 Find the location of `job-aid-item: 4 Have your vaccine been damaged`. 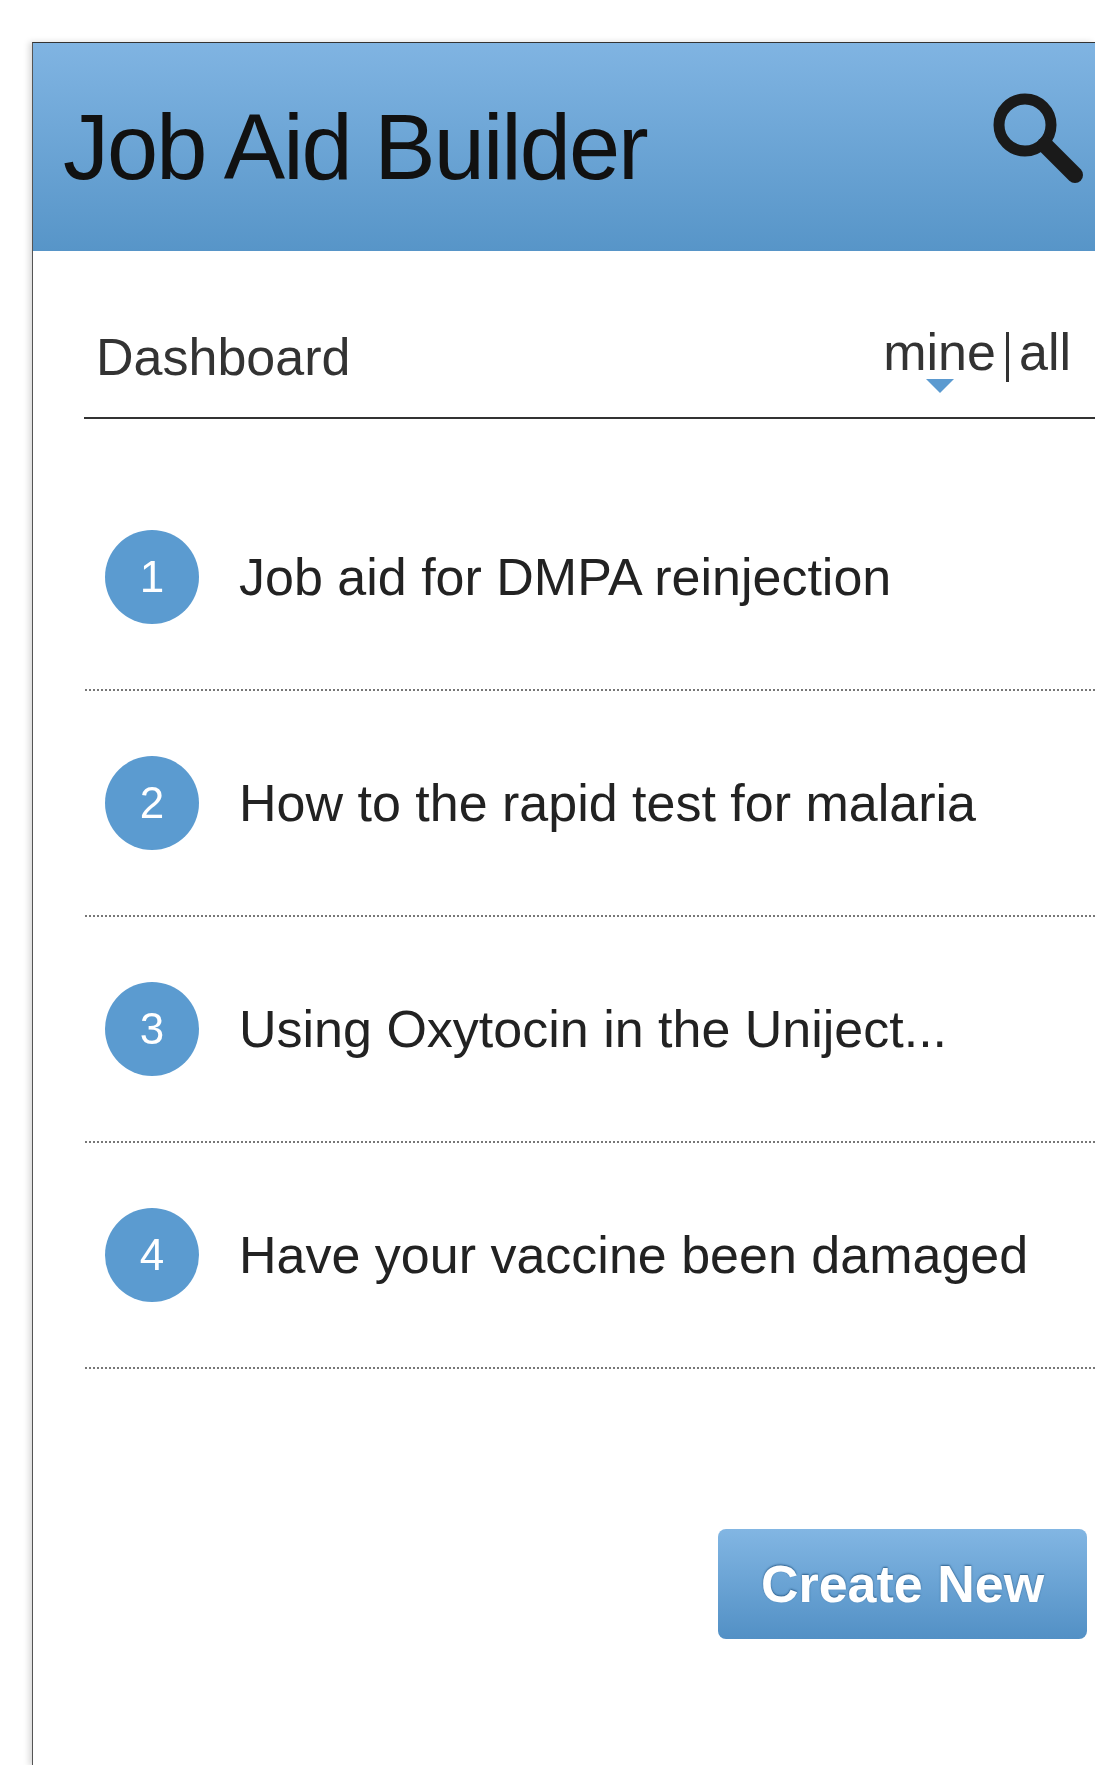

job-aid-item: 4 Have your vaccine been damaged is located at coordinates (590, 1256).